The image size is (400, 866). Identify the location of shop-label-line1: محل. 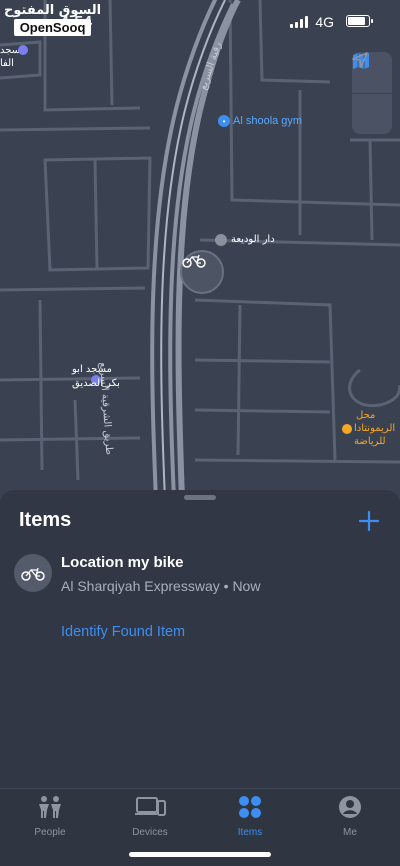
(366, 415).